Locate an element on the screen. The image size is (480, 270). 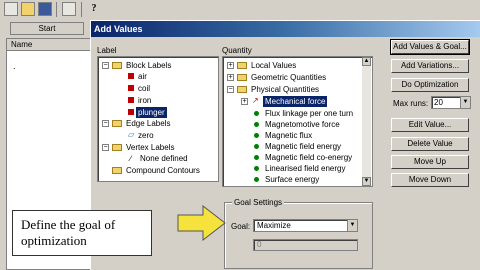
vertex-icon: ∕ is located at coordinates (131, 158).